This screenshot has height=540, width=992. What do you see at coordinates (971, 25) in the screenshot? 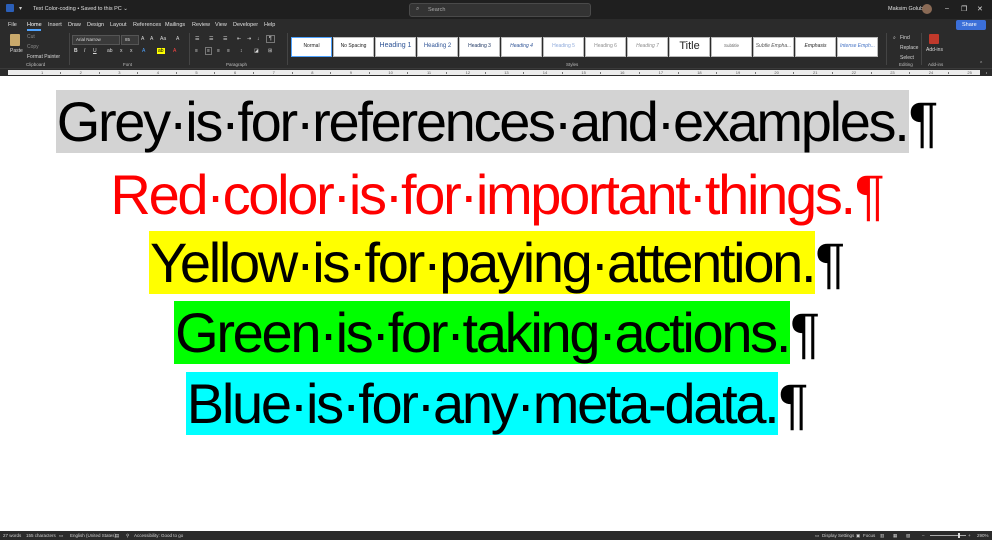
I see `share-button: Share` at bounding box center [971, 25].